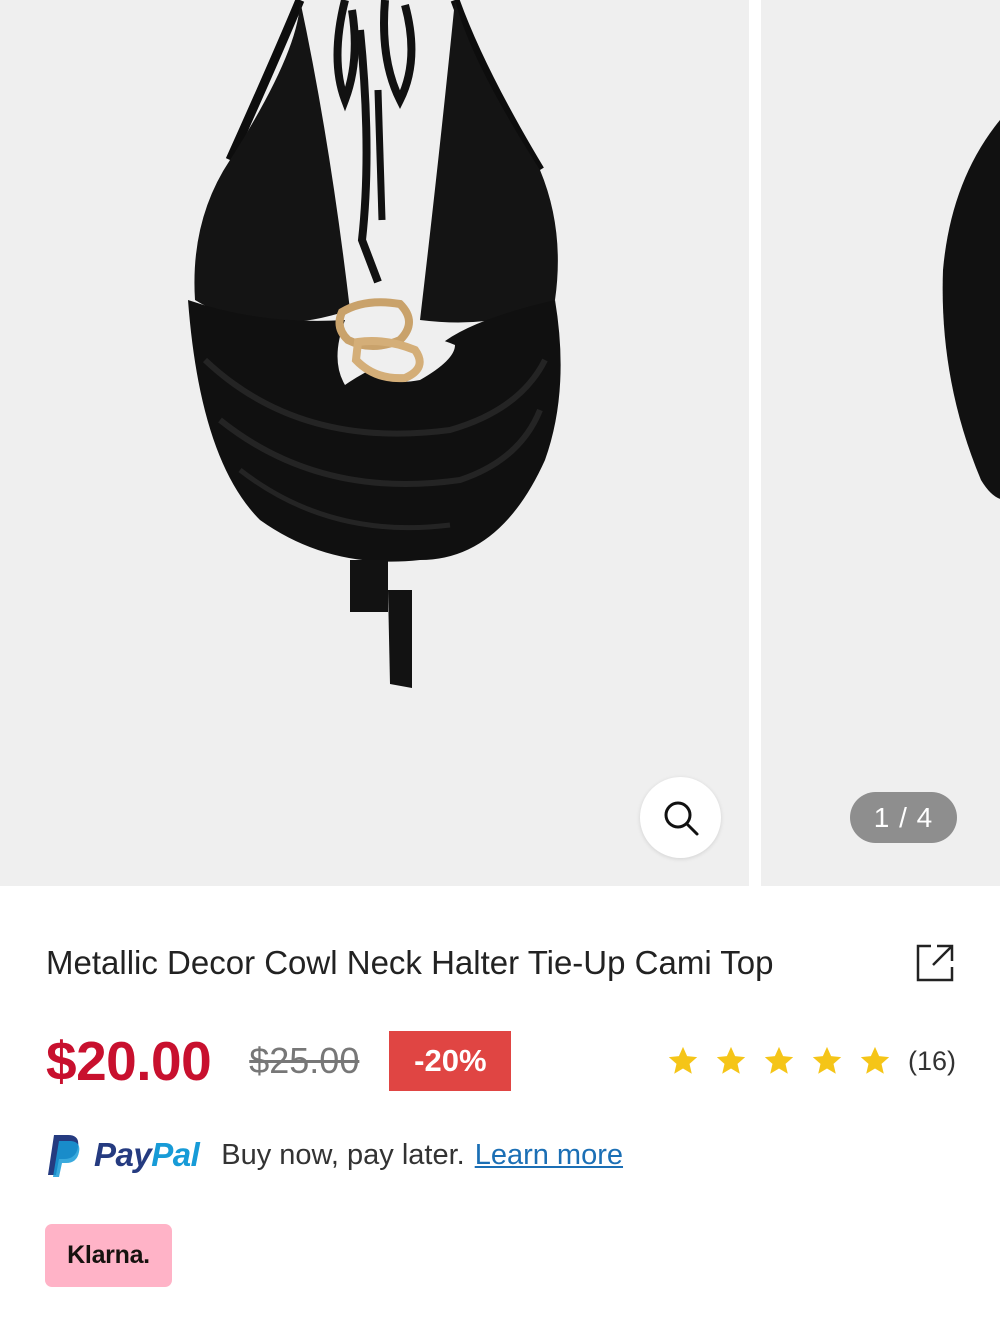 The width and height of the screenshot is (1000, 1333). I want to click on paypal-text: Buy now, pay later., so click(343, 1154).